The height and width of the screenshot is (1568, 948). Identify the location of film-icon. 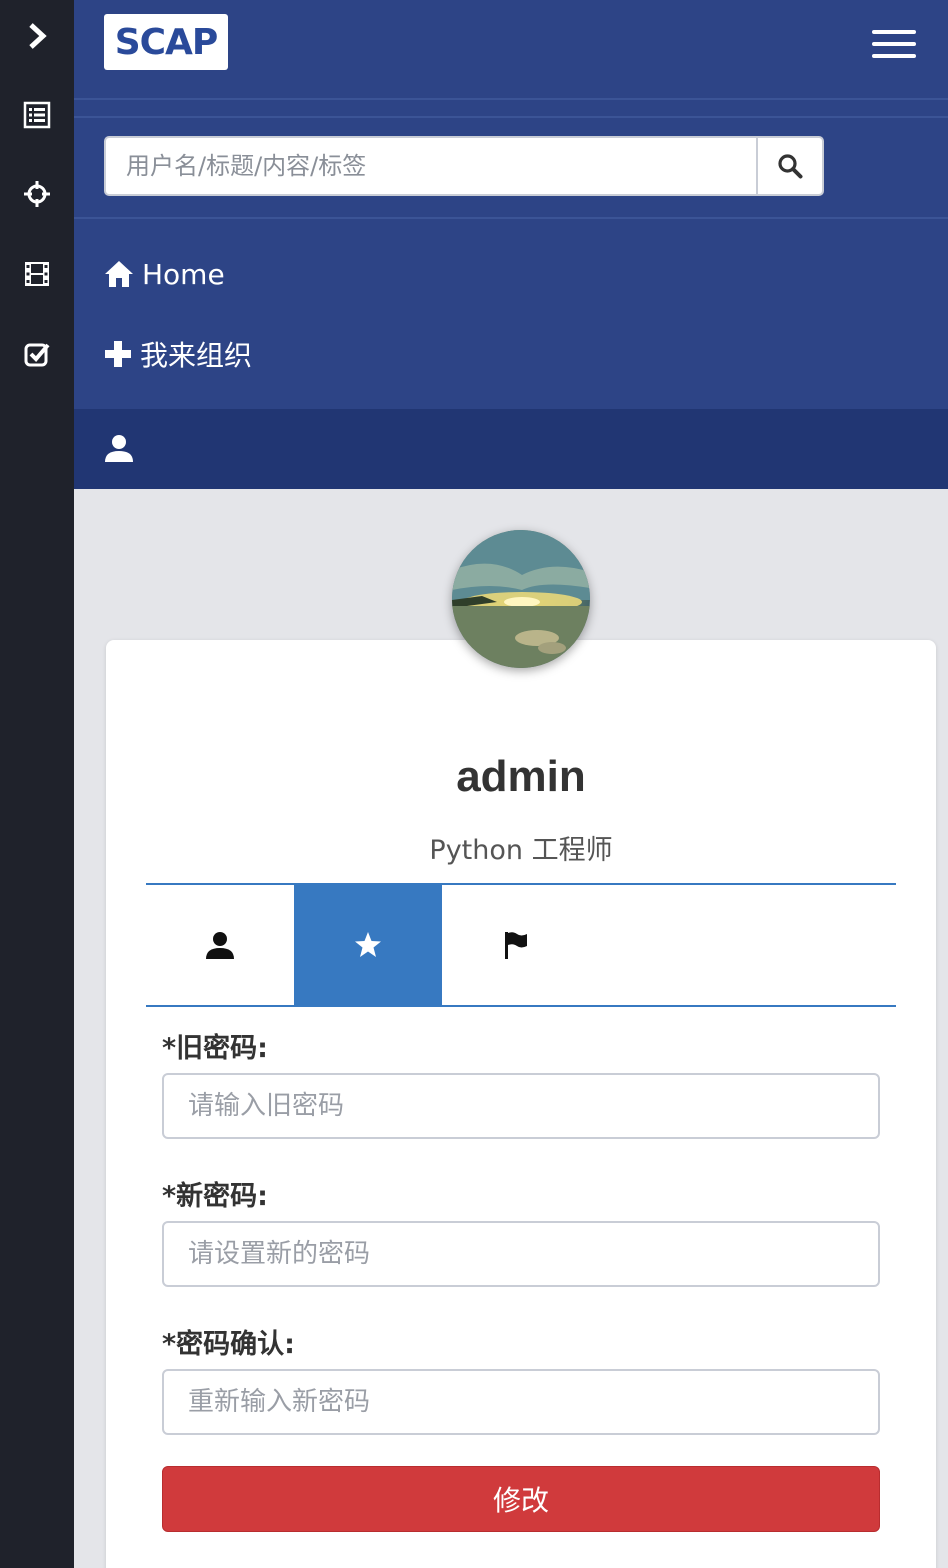
(37, 274).